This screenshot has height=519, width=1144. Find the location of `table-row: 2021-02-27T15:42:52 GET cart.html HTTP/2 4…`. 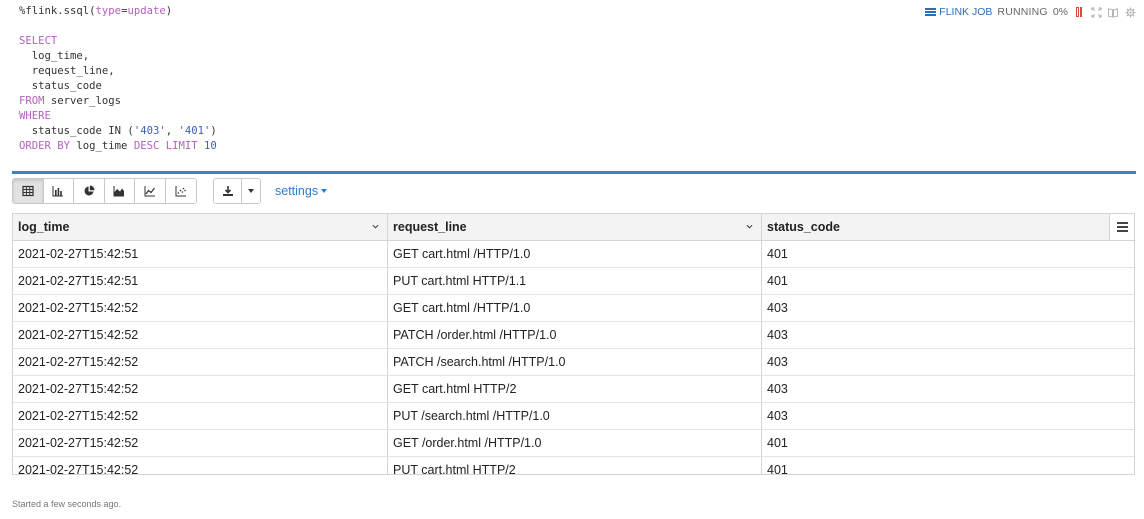

table-row: 2021-02-27T15:42:52 GET cart.html HTTP/2 4… is located at coordinates (573, 389).